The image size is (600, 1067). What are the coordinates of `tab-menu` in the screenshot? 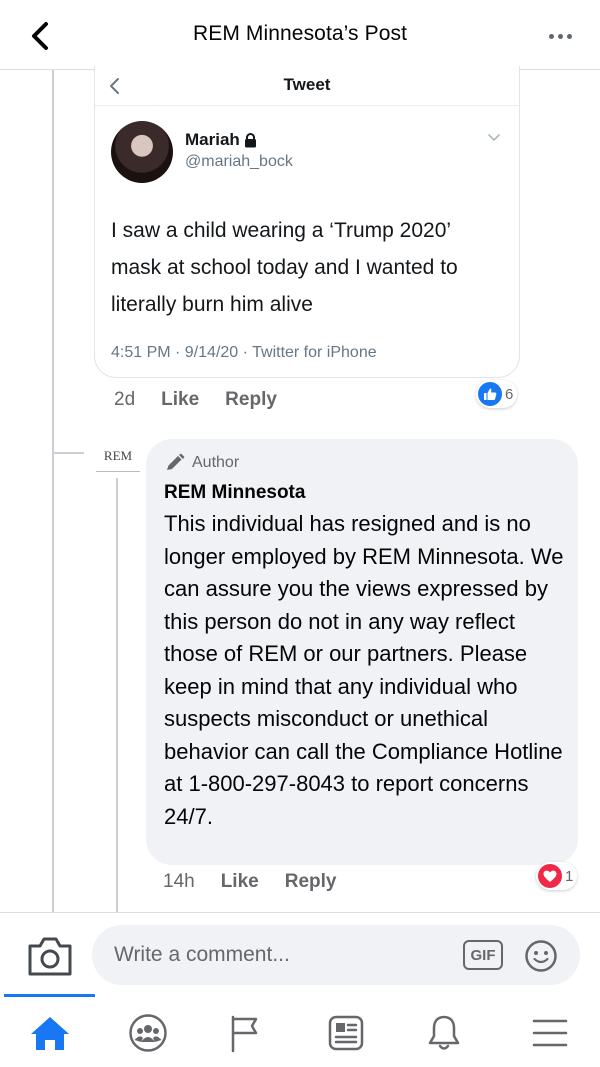 It's located at (550, 1033).